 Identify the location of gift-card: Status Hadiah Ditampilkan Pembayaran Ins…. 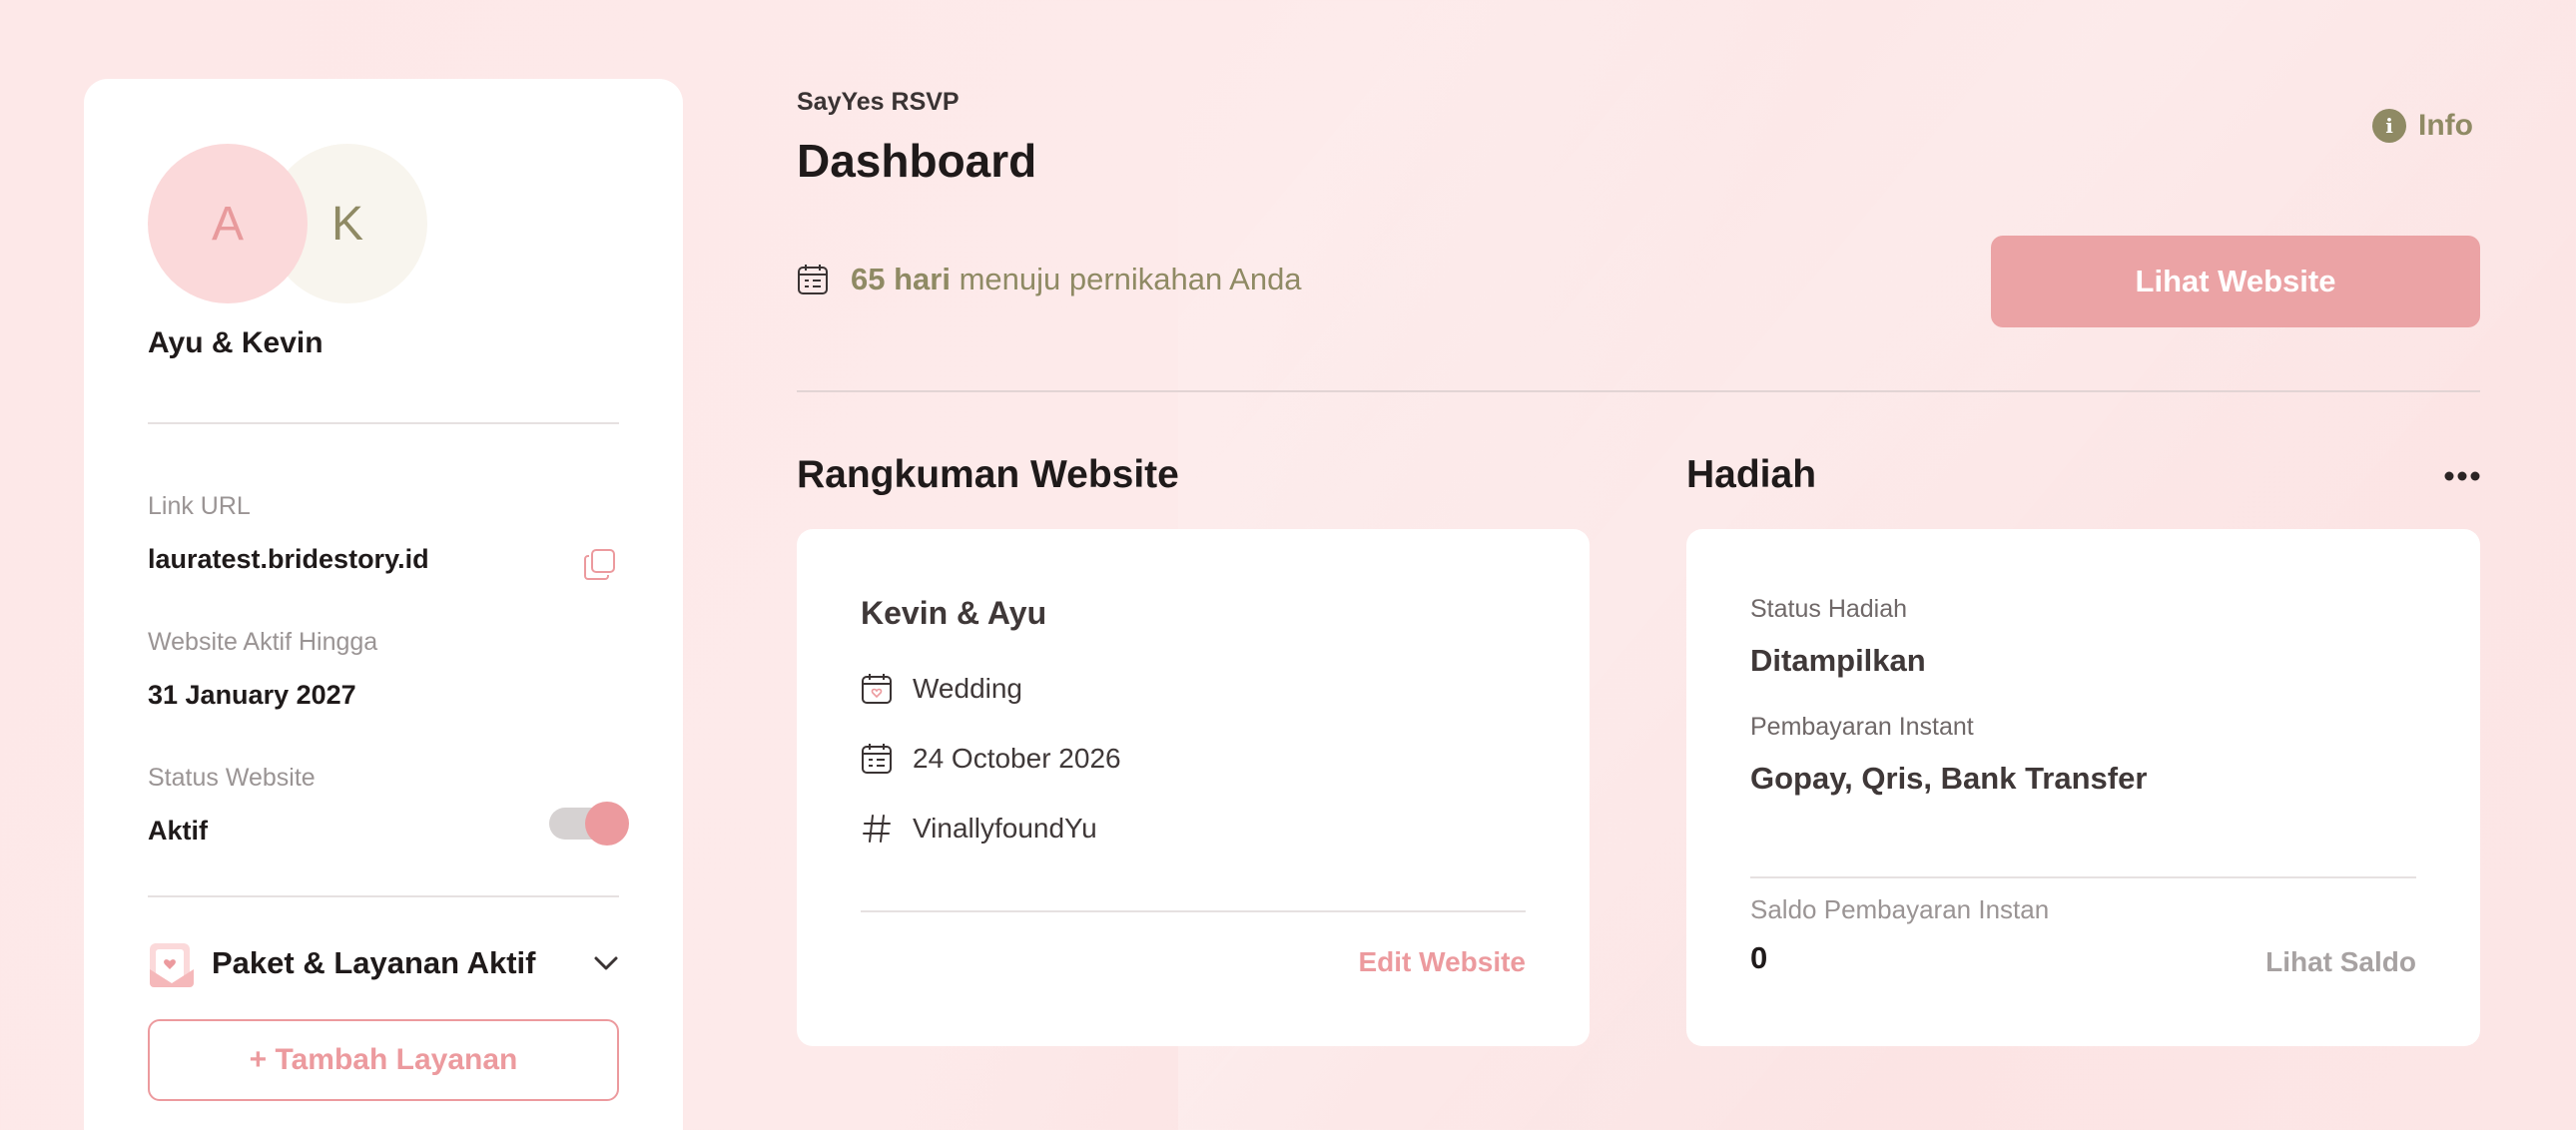
(2083, 787).